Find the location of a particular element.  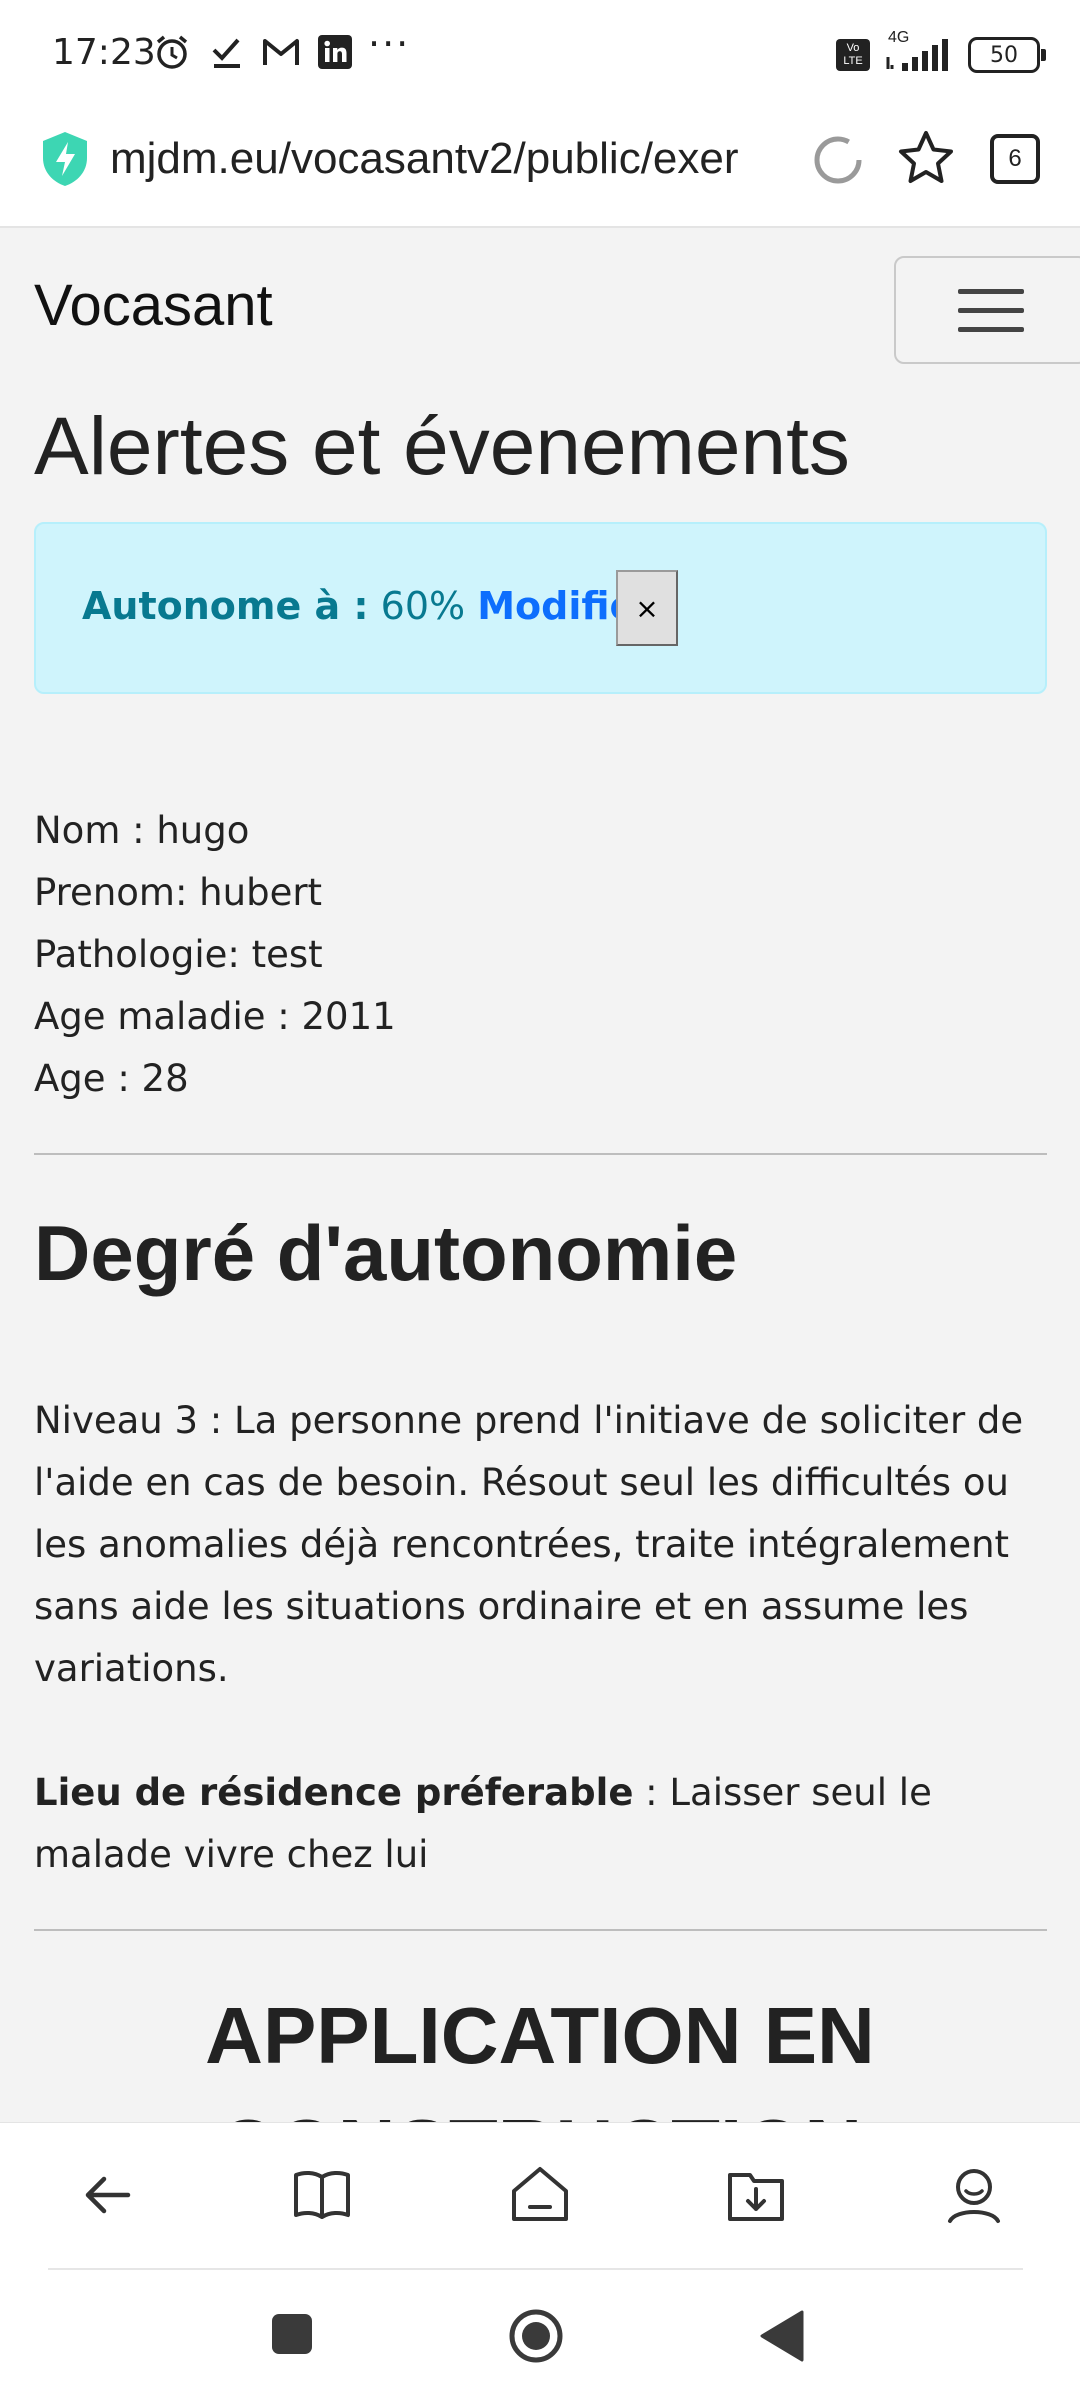

alert-label: Autonome à : is located at coordinates (225, 606).